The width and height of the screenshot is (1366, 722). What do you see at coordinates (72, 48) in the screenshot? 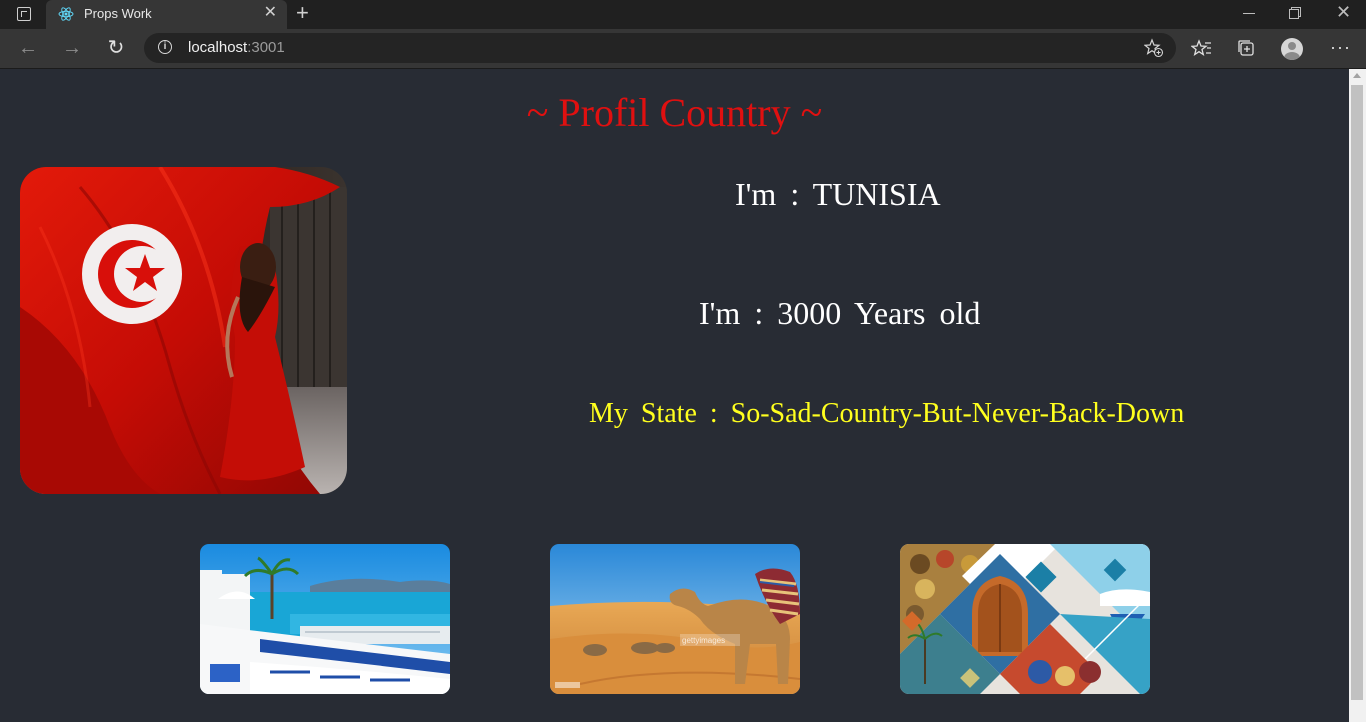
I see `forward-icon: →` at bounding box center [72, 48].